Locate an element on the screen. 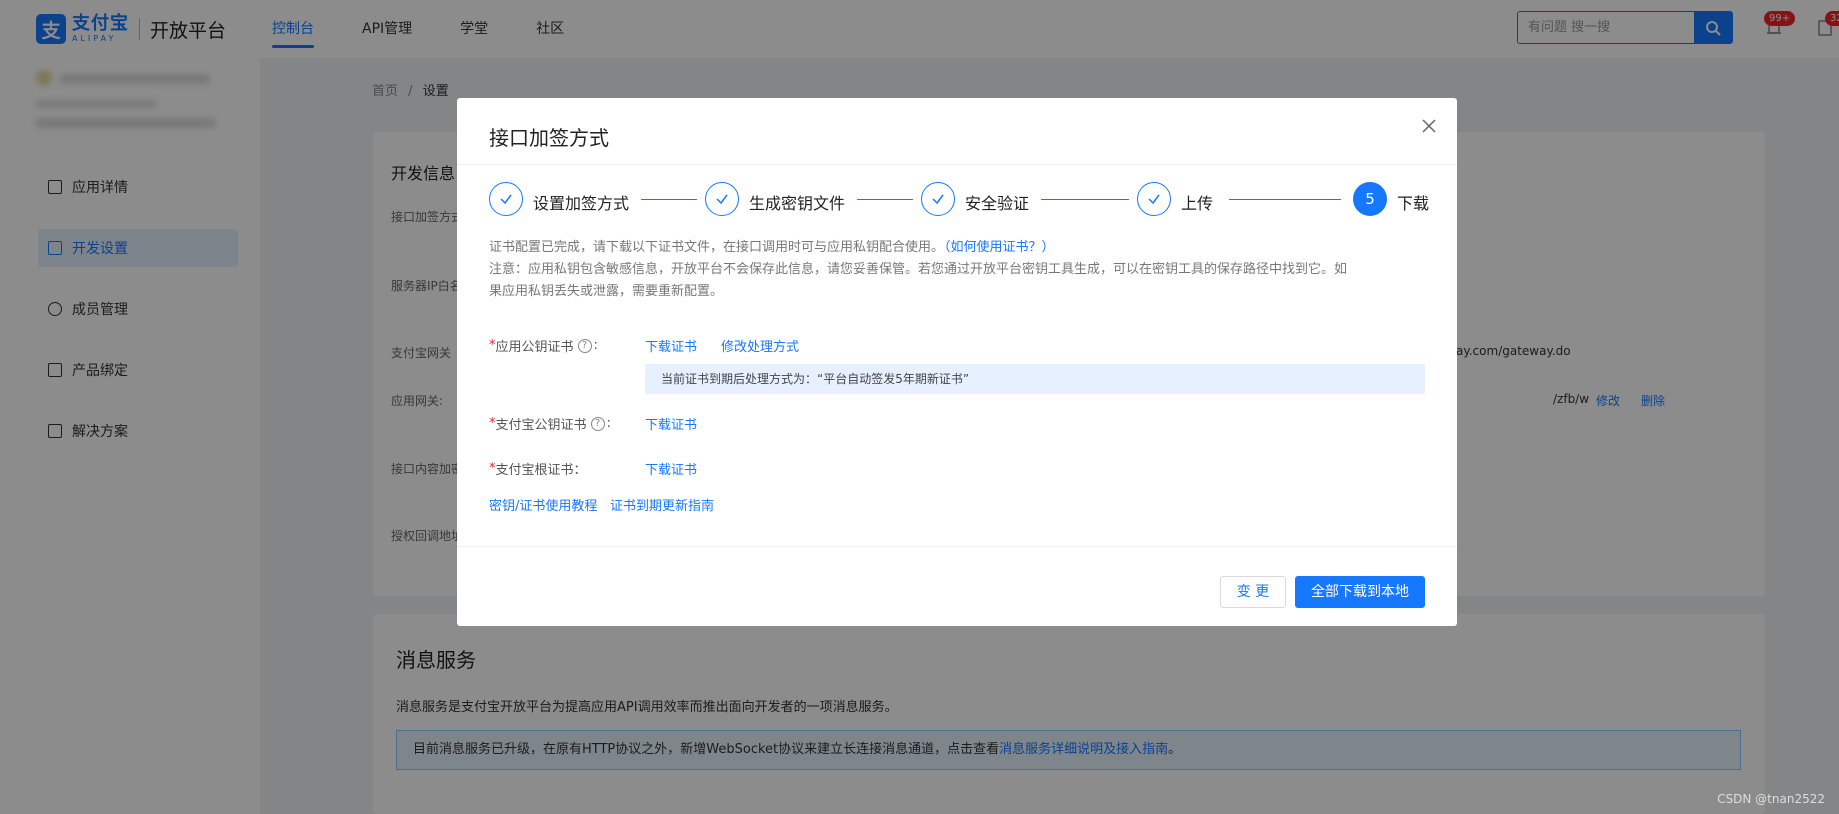 Image resolution: width=1839 pixels, height=814 pixels. watermark: CSDN @tnan2522 is located at coordinates (1771, 799).